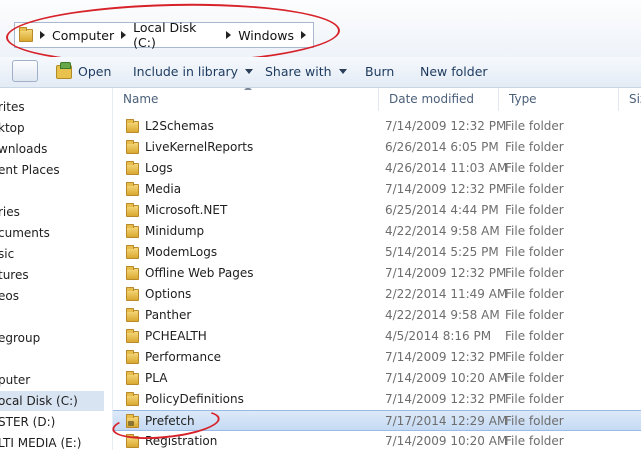 Image resolution: width=641 pixels, height=450 pixels. I want to click on nav-item-drive-e: LTI MEDIA (E:), so click(52, 441).